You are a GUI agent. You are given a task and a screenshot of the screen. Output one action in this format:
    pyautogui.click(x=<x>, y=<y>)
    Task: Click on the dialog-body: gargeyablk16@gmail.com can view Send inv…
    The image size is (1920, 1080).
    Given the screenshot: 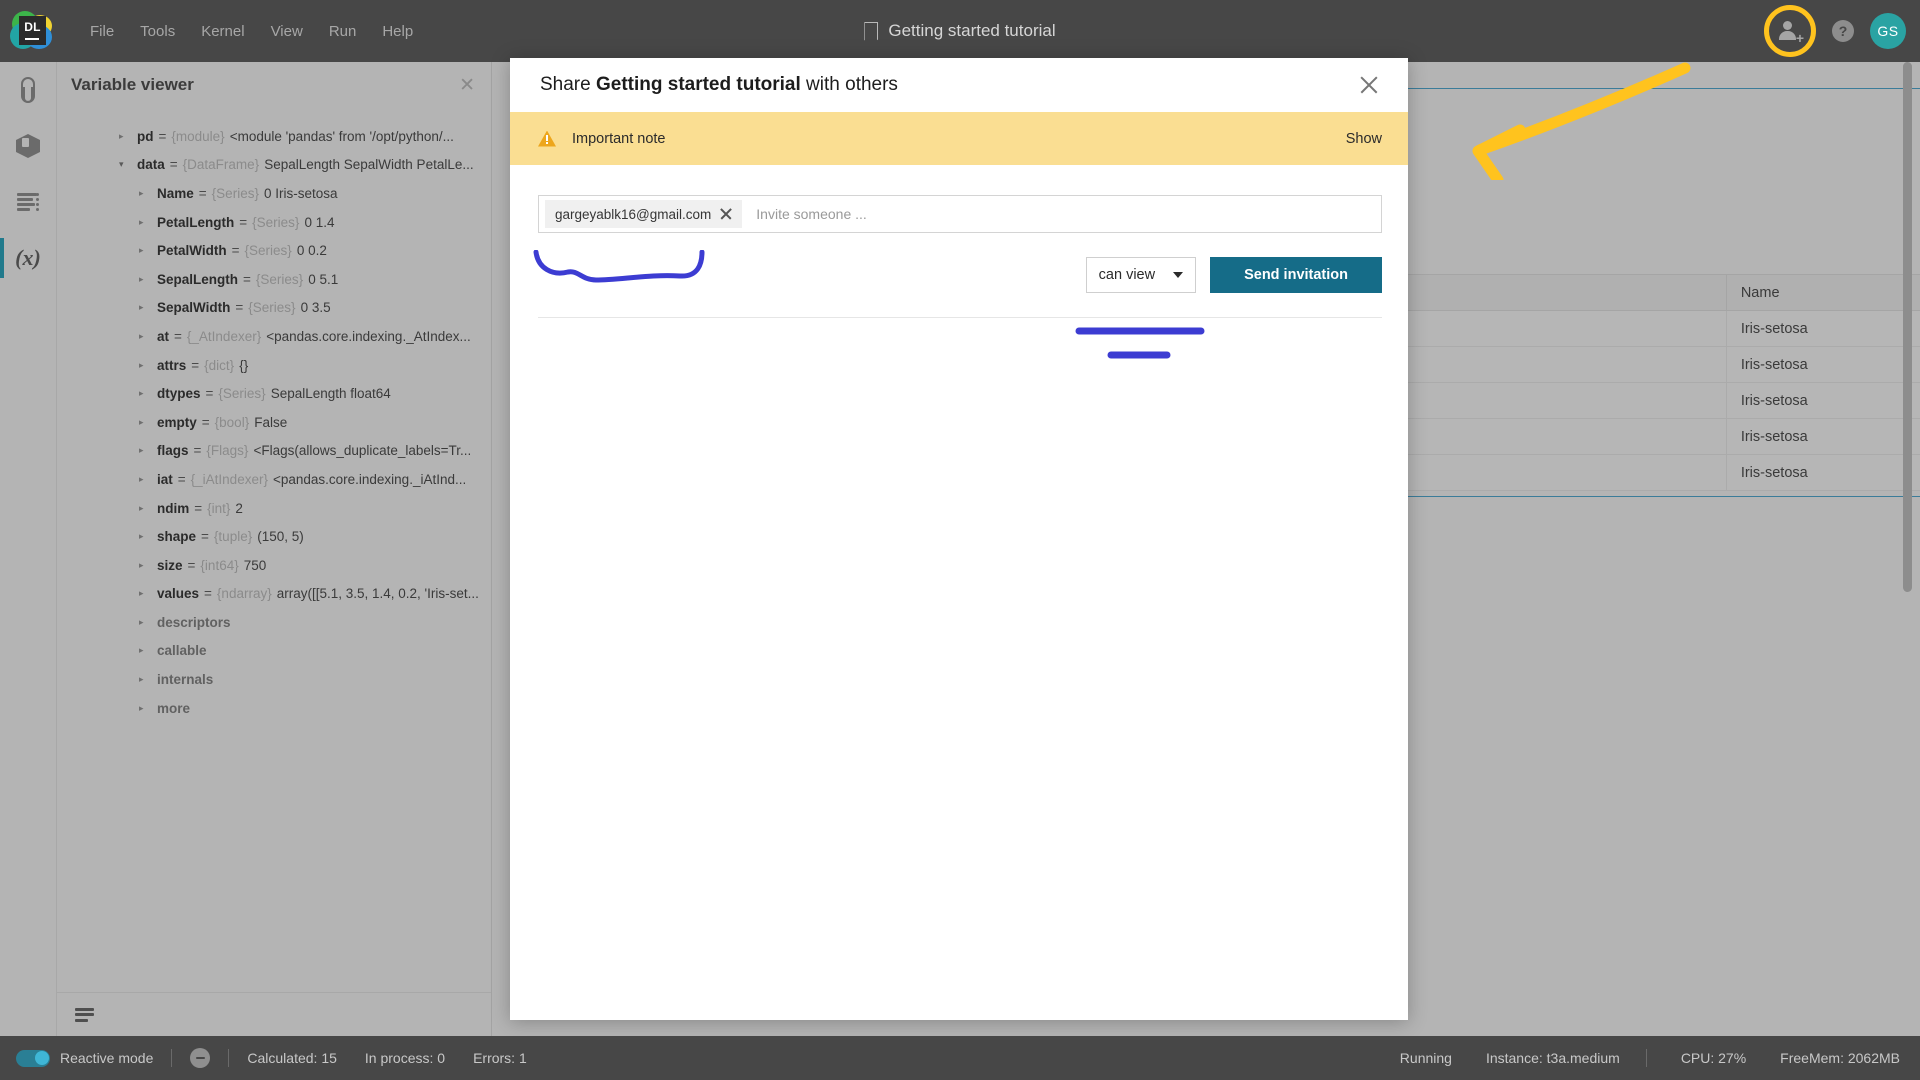 What is the action you would take?
    pyautogui.click(x=959, y=241)
    